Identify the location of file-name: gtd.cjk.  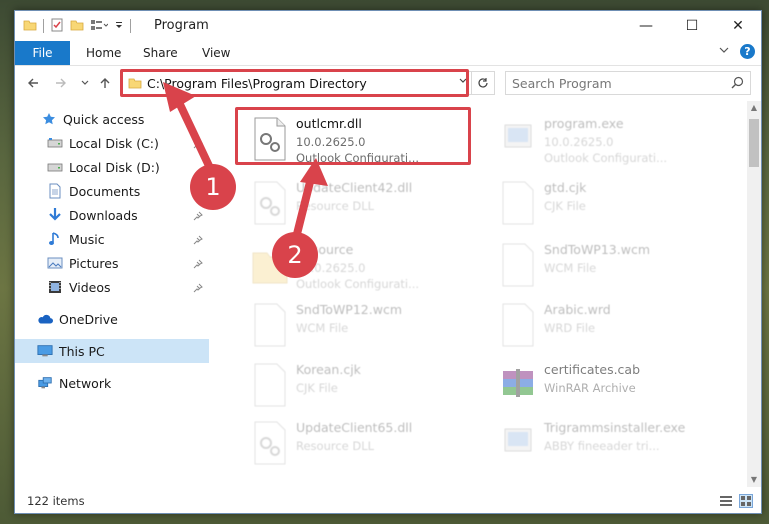
(565, 187).